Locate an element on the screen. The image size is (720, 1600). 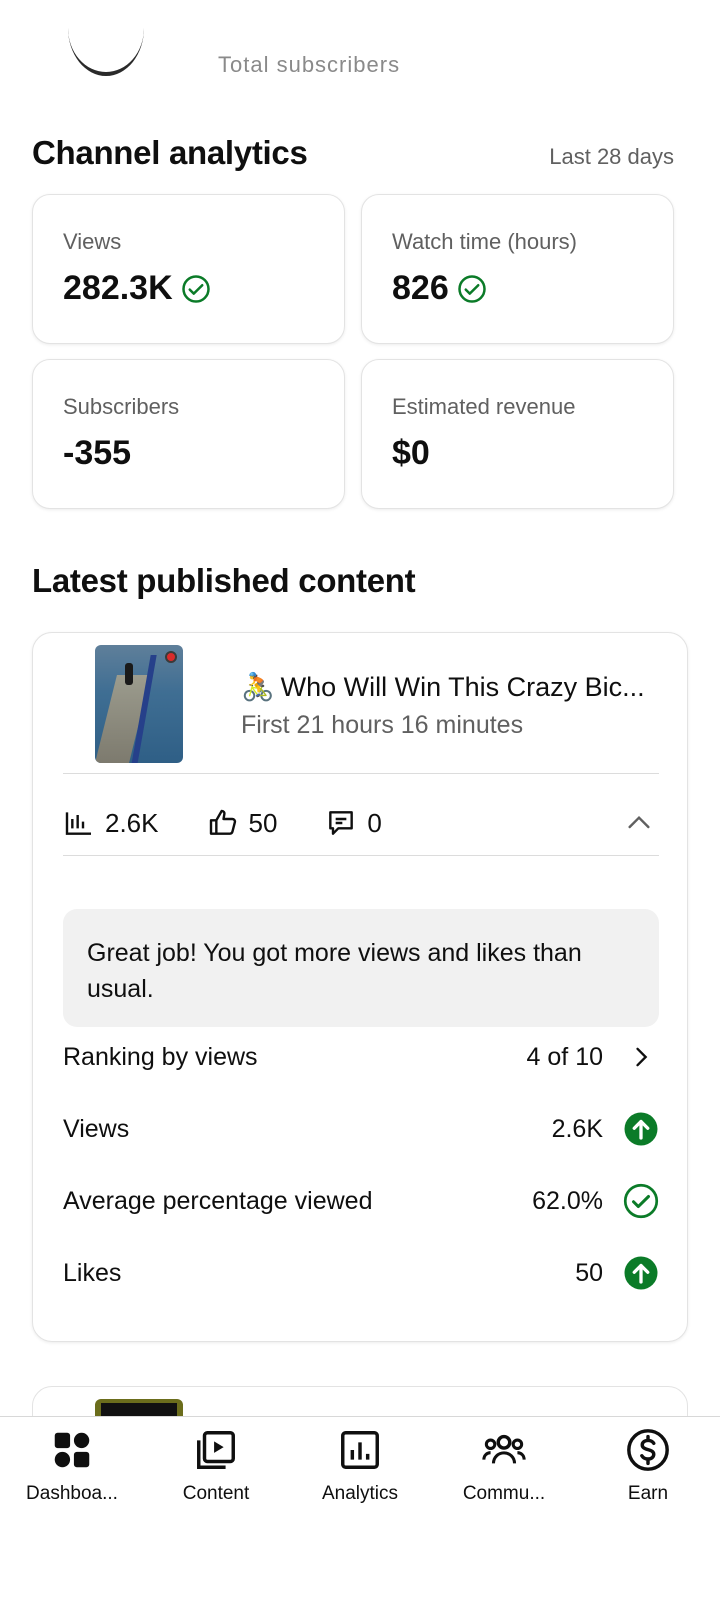
latest-content-header: Latest published content is located at coordinates (353, 581).